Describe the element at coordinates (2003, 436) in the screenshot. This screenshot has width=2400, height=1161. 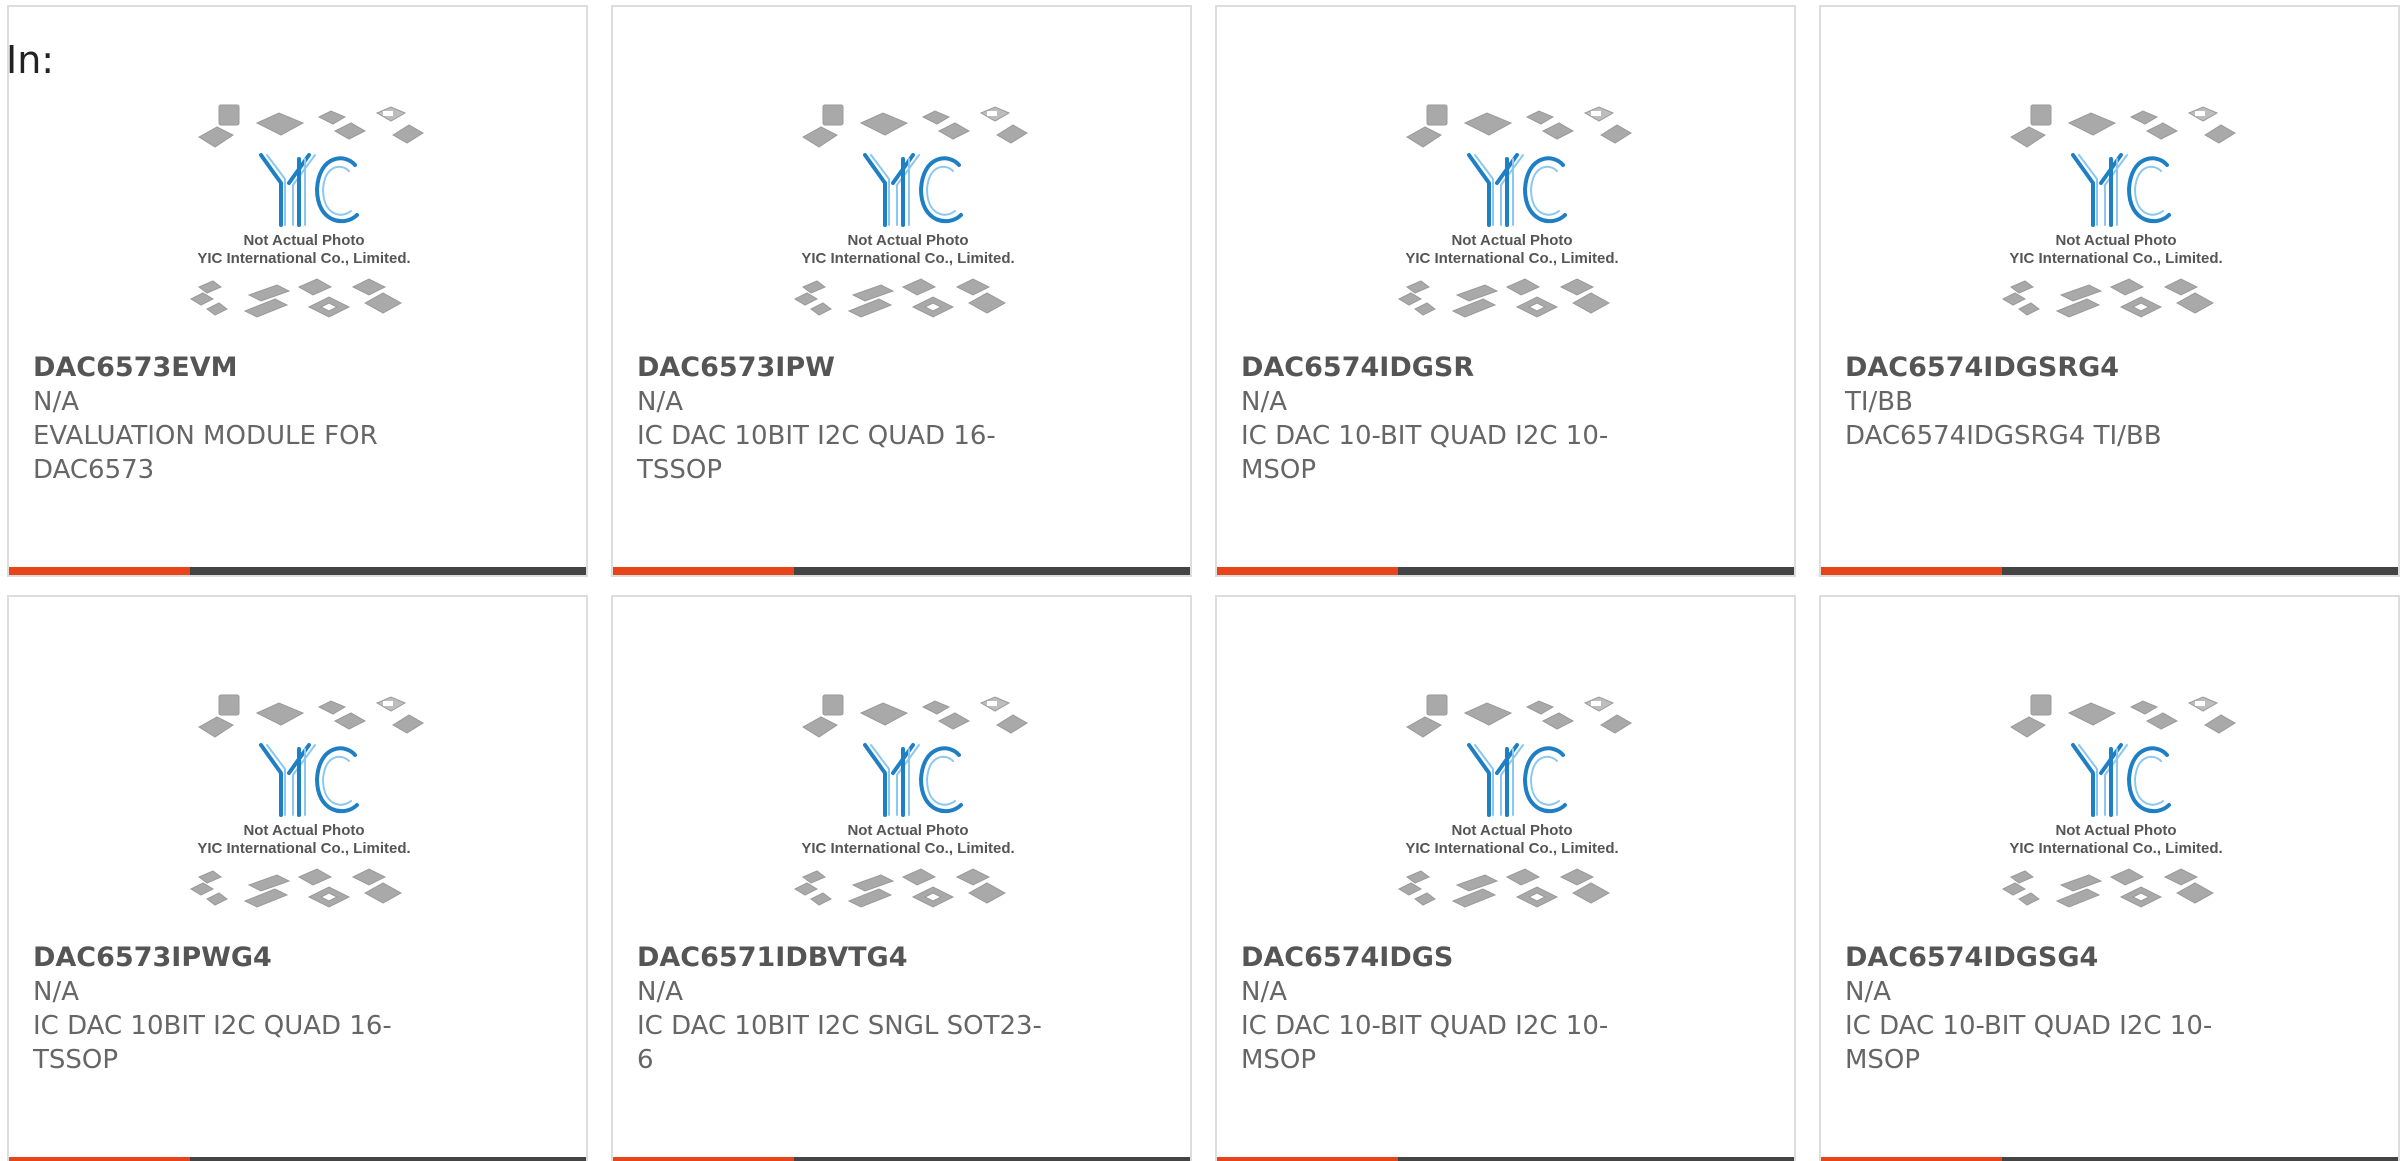
I see `product-description: DAC6574IDGSRG4 TI/BB` at that location.